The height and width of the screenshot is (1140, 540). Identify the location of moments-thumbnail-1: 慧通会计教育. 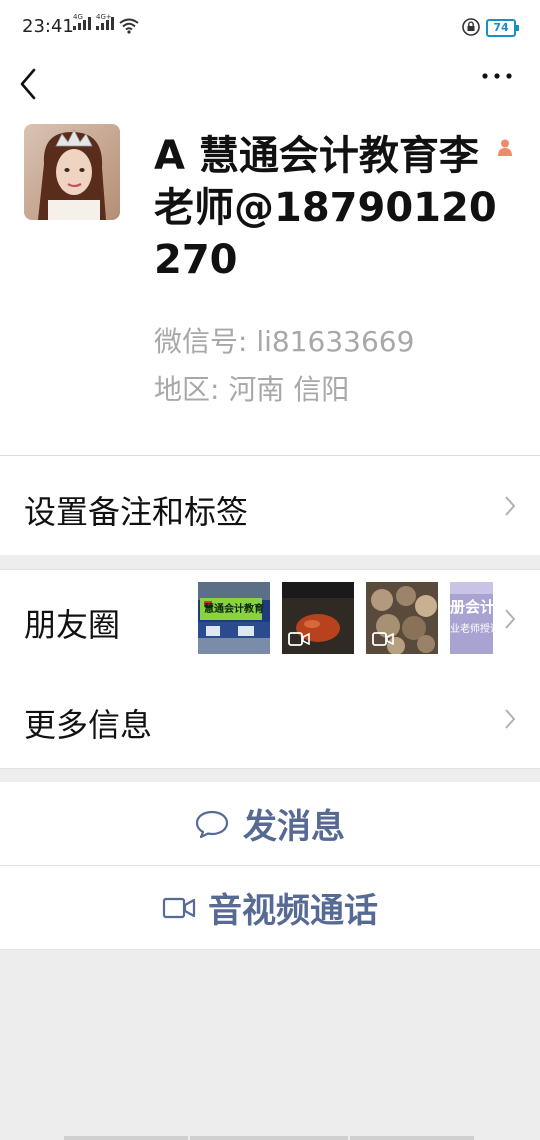
(234, 618).